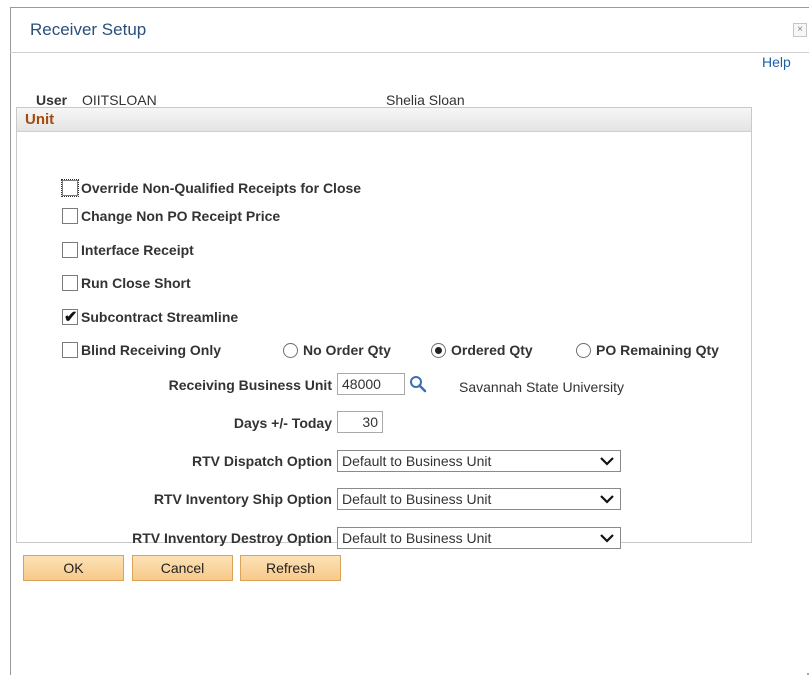  Describe the element at coordinates (70, 216) in the screenshot. I see `change-price-checkbox` at that location.